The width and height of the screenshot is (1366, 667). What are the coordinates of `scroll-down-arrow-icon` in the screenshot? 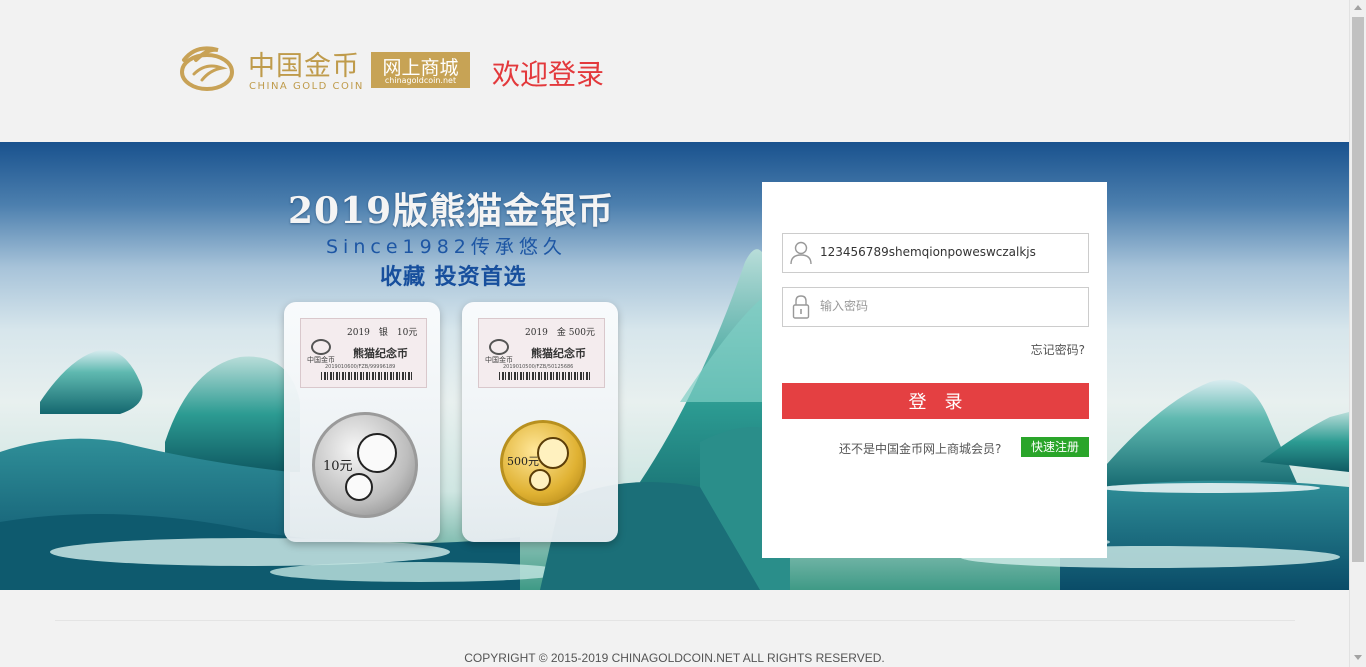 It's located at (1358, 657).